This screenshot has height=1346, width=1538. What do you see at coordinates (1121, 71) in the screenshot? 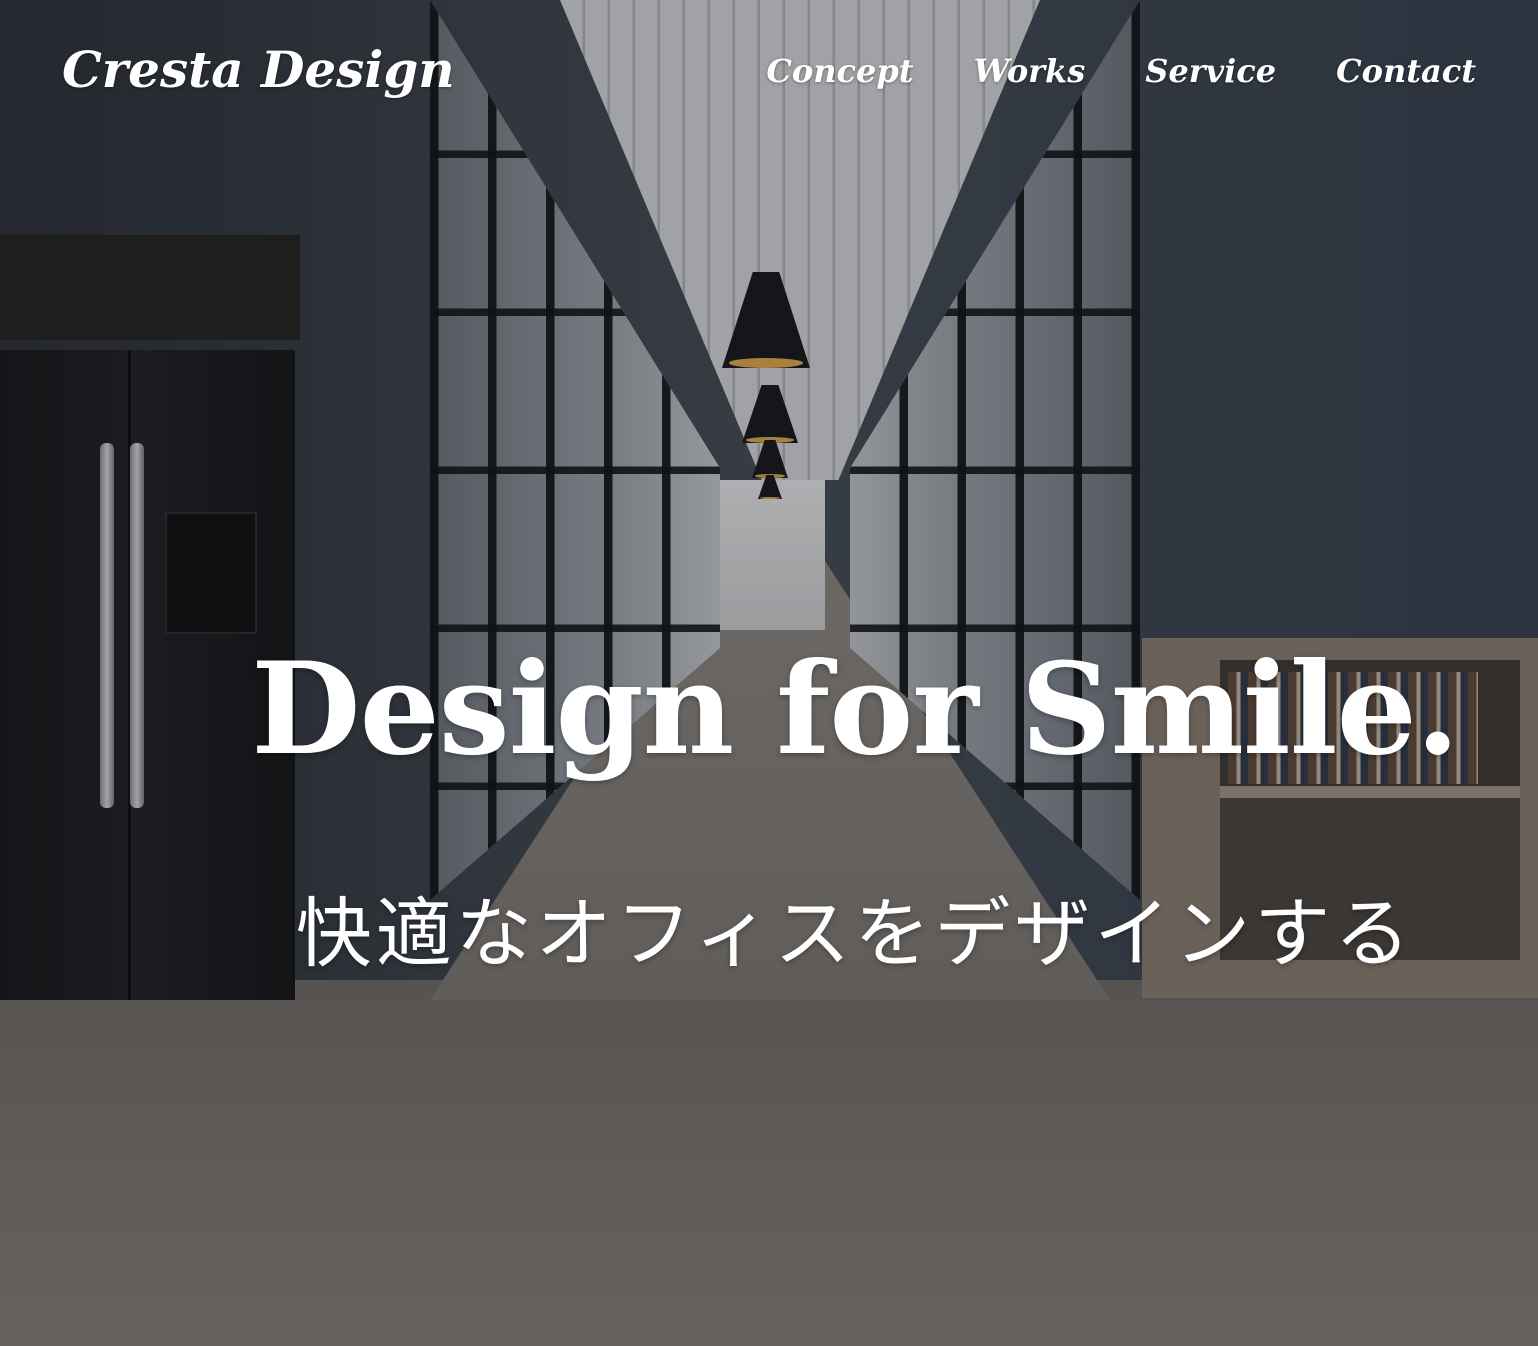
I see `main-nav: Concept Works Service Contact` at bounding box center [1121, 71].